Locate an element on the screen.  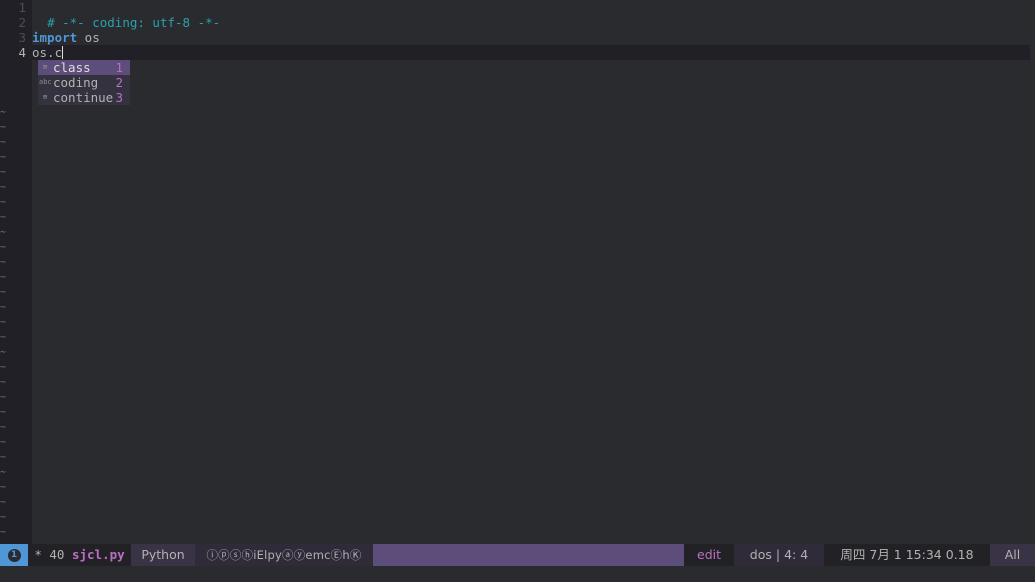
completion-item: abc coding 2 is located at coordinates (84, 82).